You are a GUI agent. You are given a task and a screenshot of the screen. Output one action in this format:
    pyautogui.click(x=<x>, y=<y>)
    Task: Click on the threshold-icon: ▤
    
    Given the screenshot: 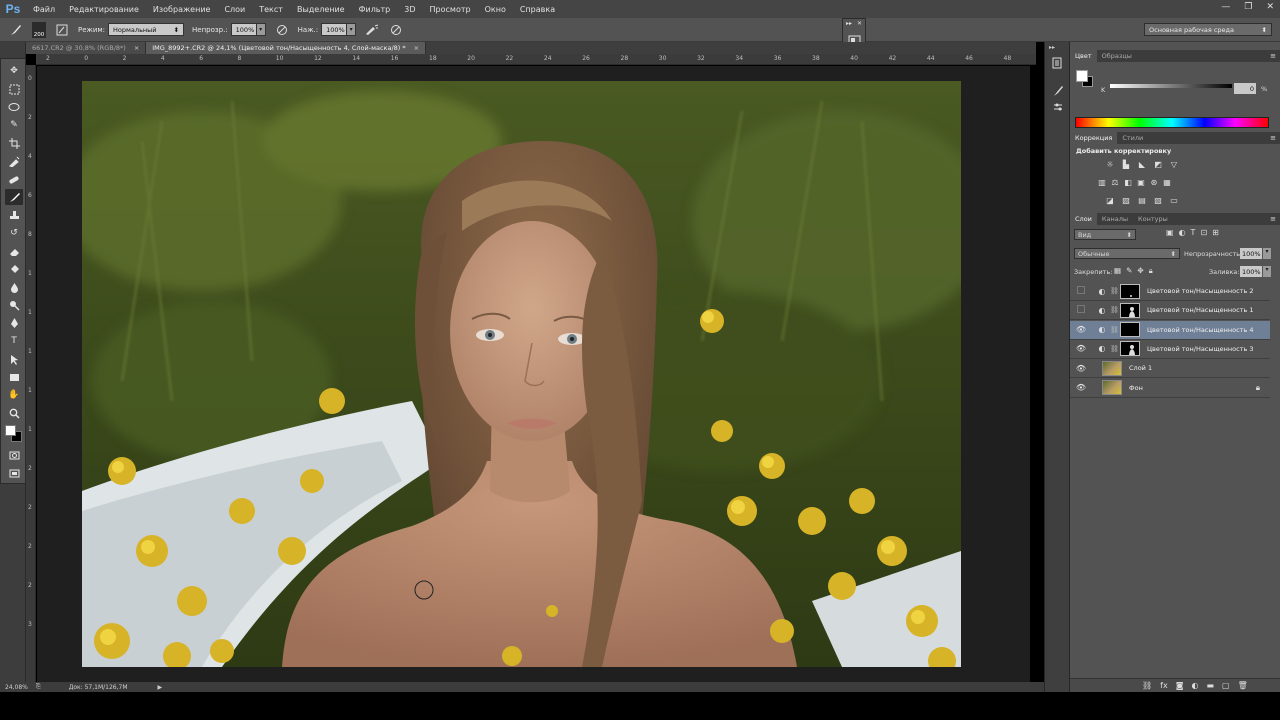 What is the action you would take?
    pyautogui.click(x=1142, y=200)
    